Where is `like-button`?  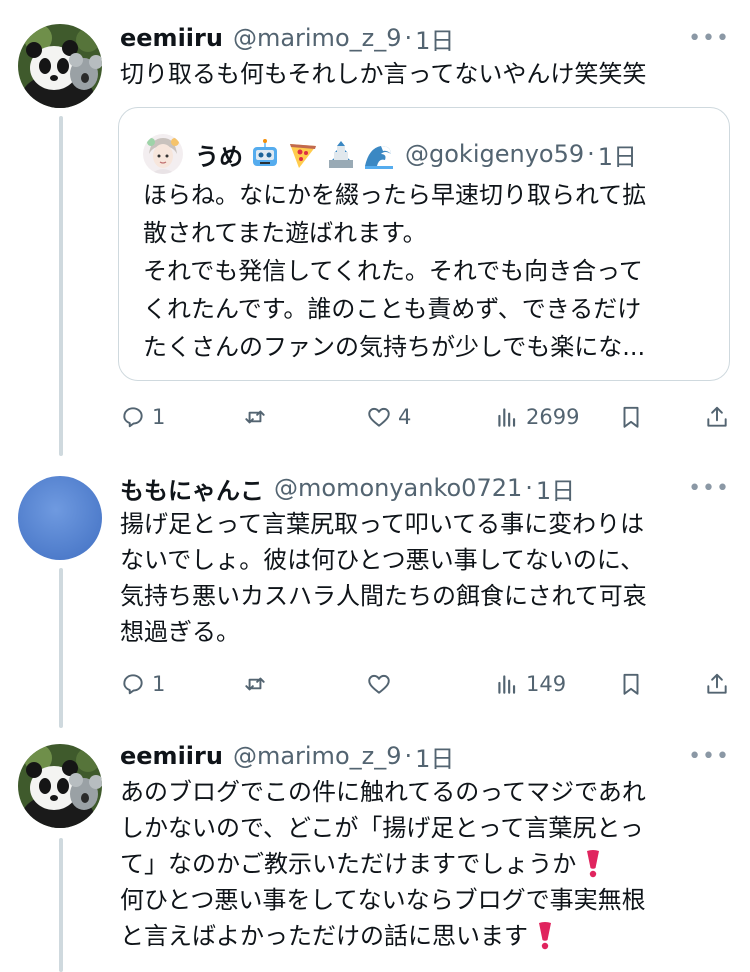
like-button is located at coordinates (382, 684).